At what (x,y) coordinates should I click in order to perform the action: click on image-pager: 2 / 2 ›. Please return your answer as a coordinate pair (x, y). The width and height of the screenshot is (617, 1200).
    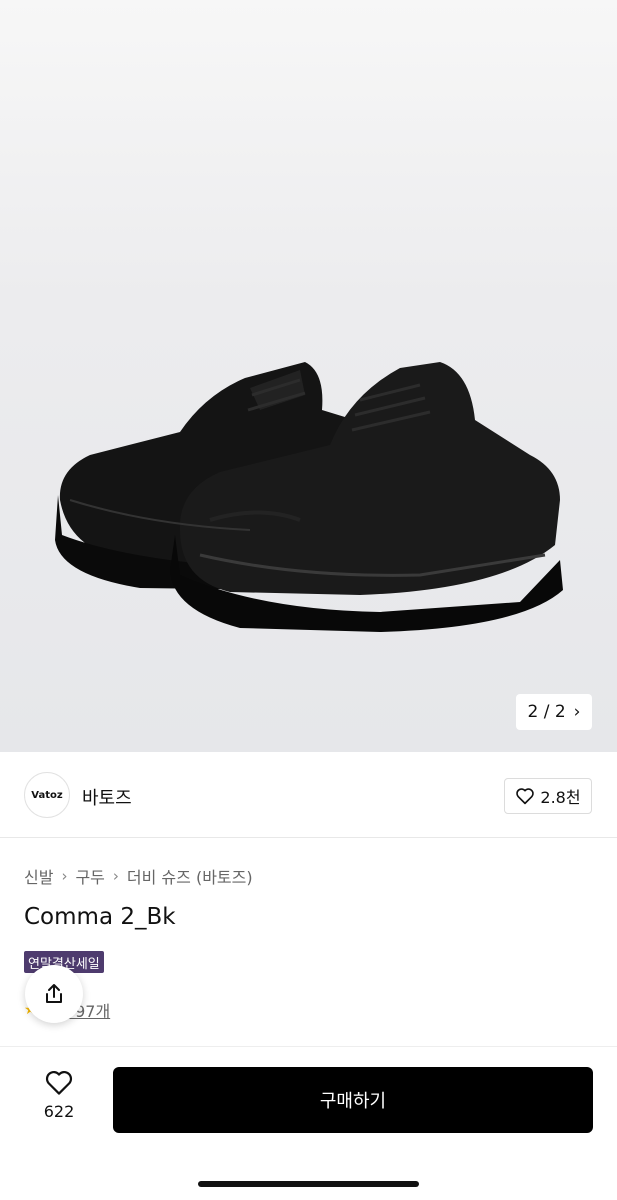
    Looking at the image, I should click on (554, 712).